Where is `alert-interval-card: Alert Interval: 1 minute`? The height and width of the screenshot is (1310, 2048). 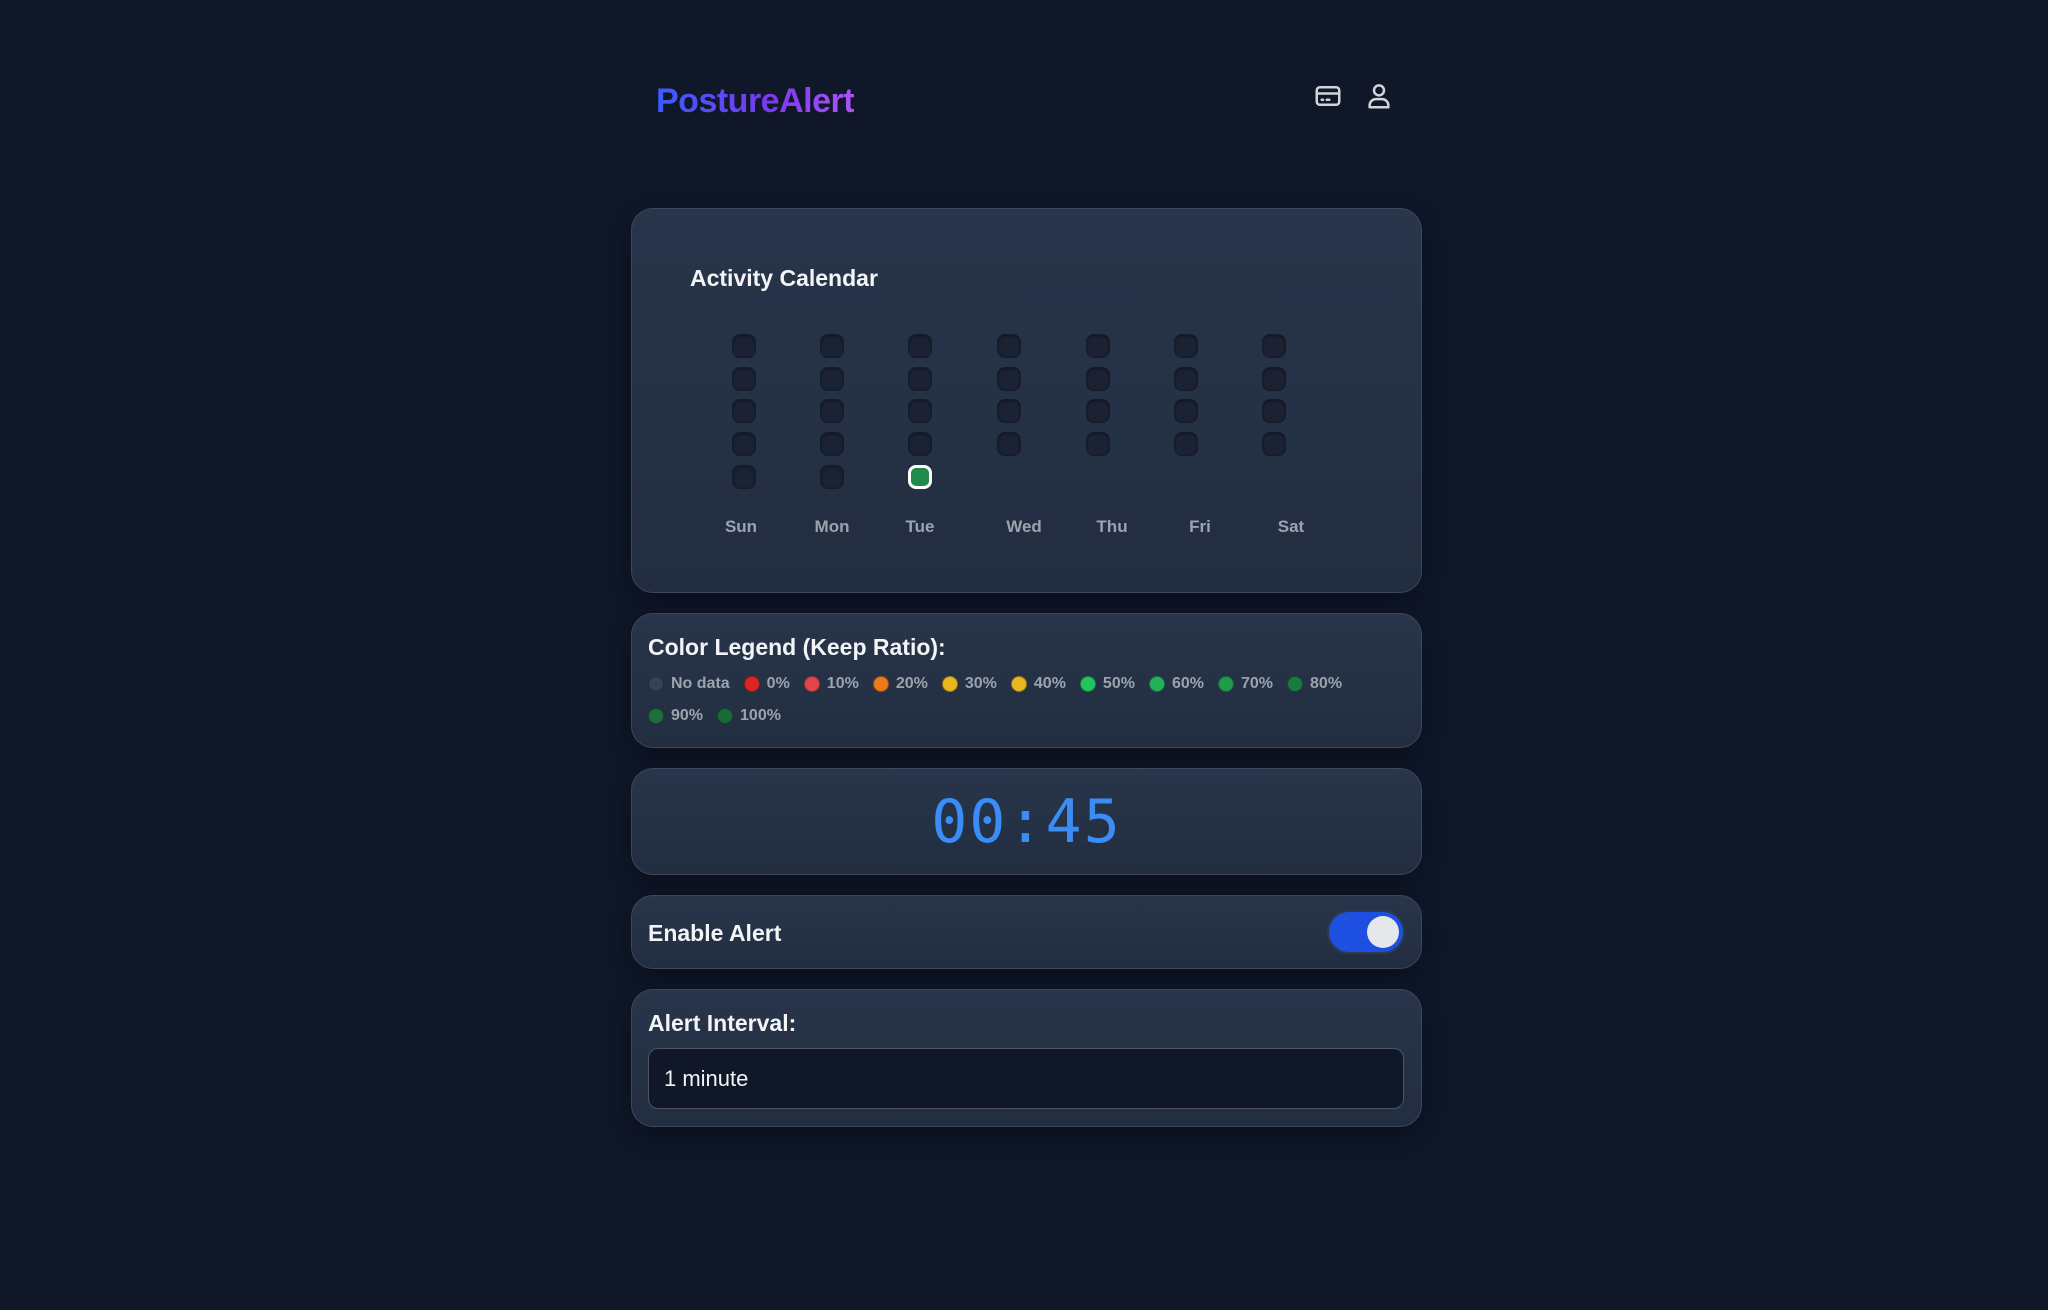
alert-interval-card: Alert Interval: 1 minute is located at coordinates (1026, 1058).